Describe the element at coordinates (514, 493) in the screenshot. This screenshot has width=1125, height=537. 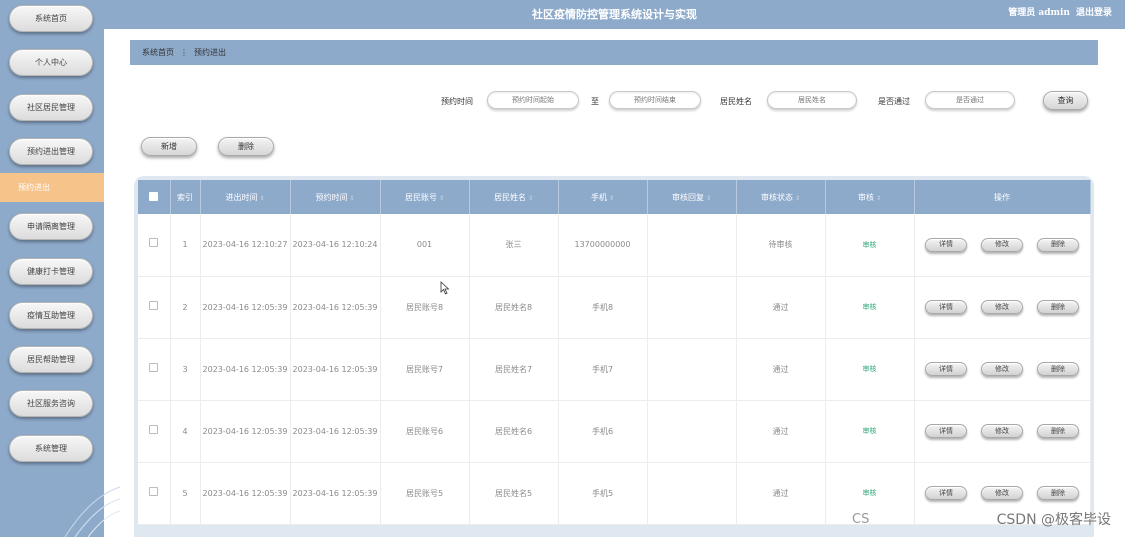
I see `cell-name: 居民姓名5` at that location.